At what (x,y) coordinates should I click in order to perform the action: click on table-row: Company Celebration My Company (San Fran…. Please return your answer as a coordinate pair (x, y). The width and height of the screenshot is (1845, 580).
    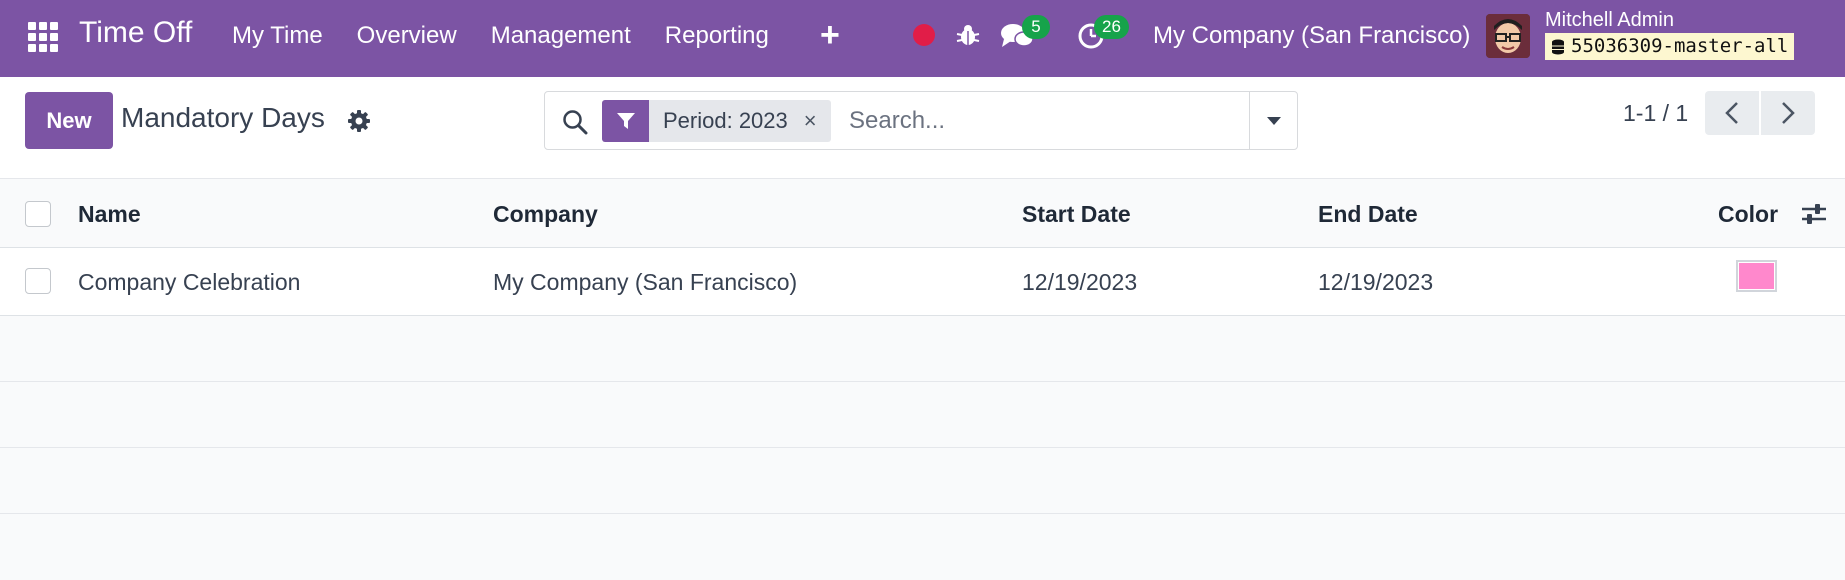
    Looking at the image, I should click on (922, 282).